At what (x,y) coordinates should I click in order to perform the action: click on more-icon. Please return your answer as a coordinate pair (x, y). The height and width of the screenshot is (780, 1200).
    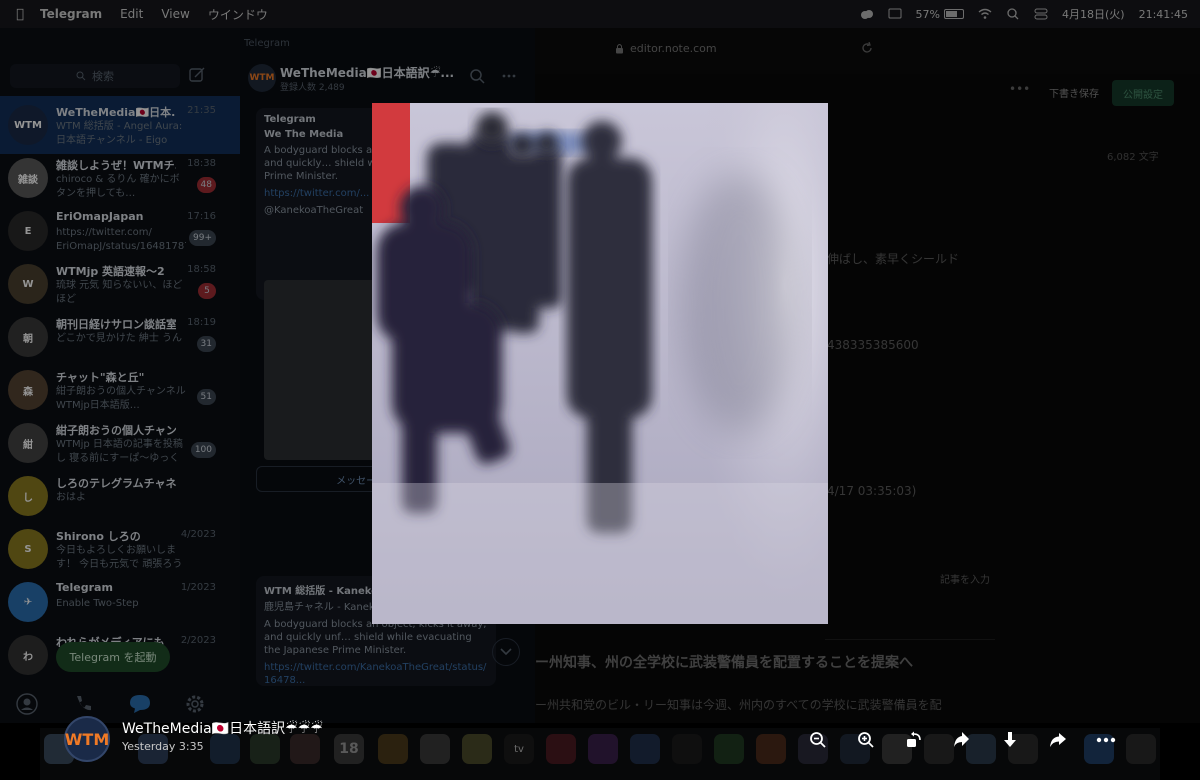
    Looking at the image, I should click on (1106, 740).